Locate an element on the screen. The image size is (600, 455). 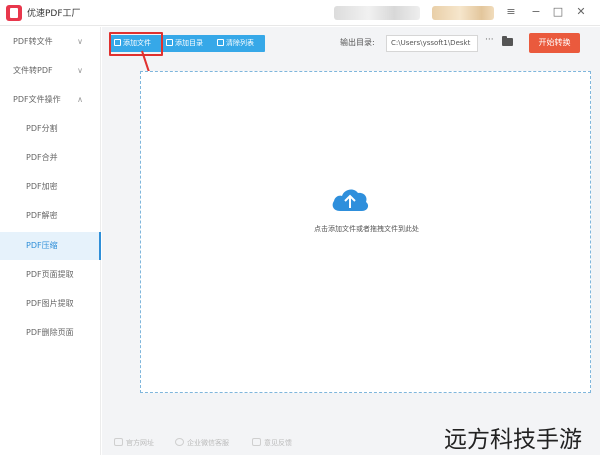
title-bar: 优速PDF工厂 ≡ − □ ✕ is located at coordinates (300, 13).